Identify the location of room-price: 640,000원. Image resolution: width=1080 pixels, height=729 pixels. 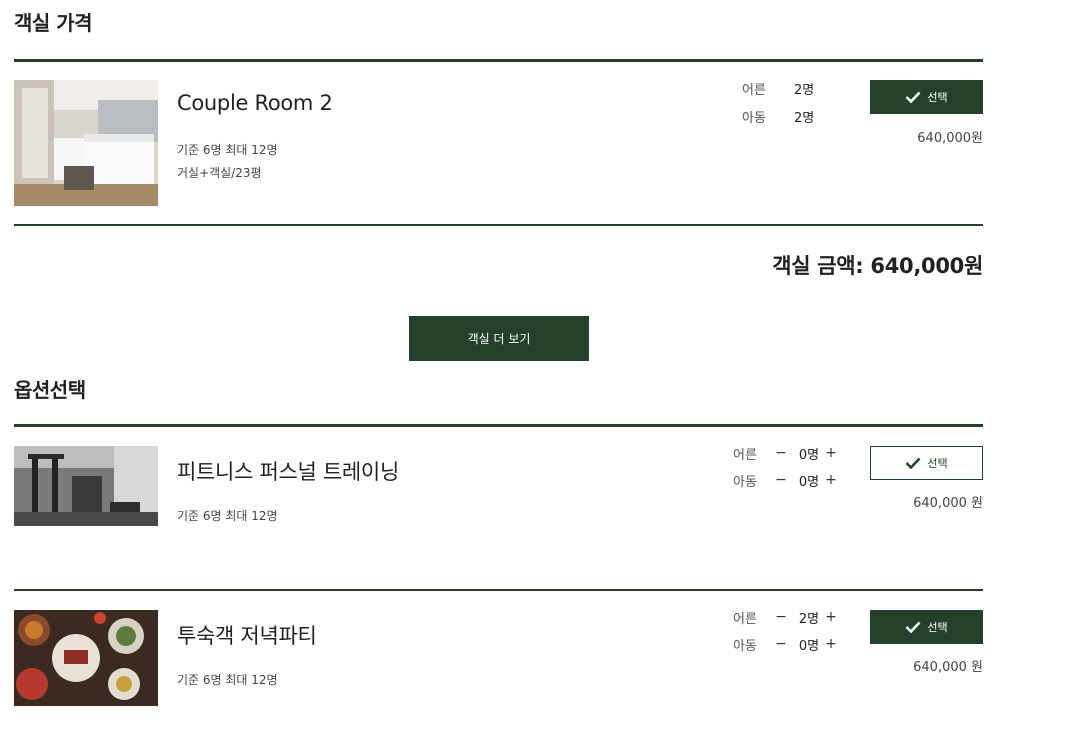
(950, 138).